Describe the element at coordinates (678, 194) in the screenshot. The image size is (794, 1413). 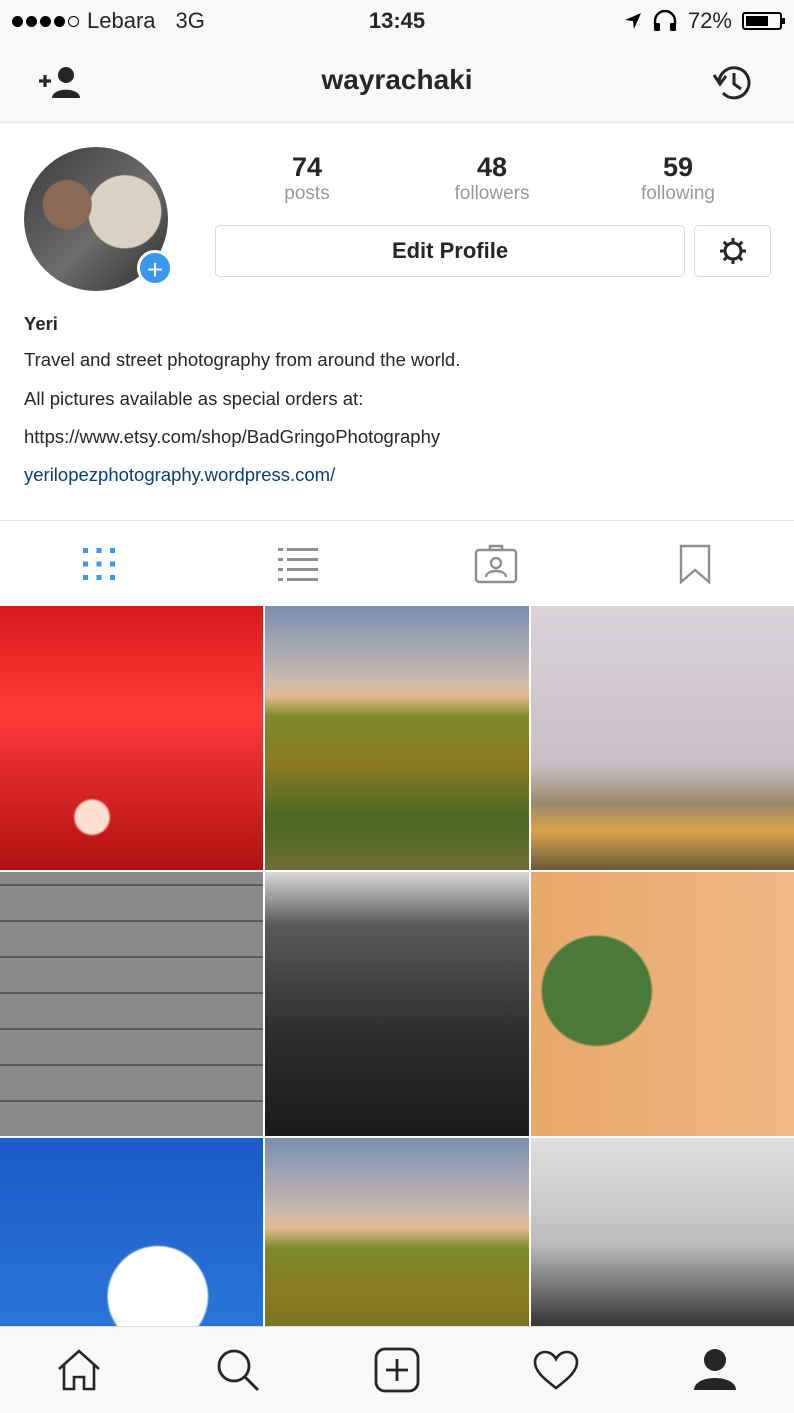
I see `following-label: following` at that location.